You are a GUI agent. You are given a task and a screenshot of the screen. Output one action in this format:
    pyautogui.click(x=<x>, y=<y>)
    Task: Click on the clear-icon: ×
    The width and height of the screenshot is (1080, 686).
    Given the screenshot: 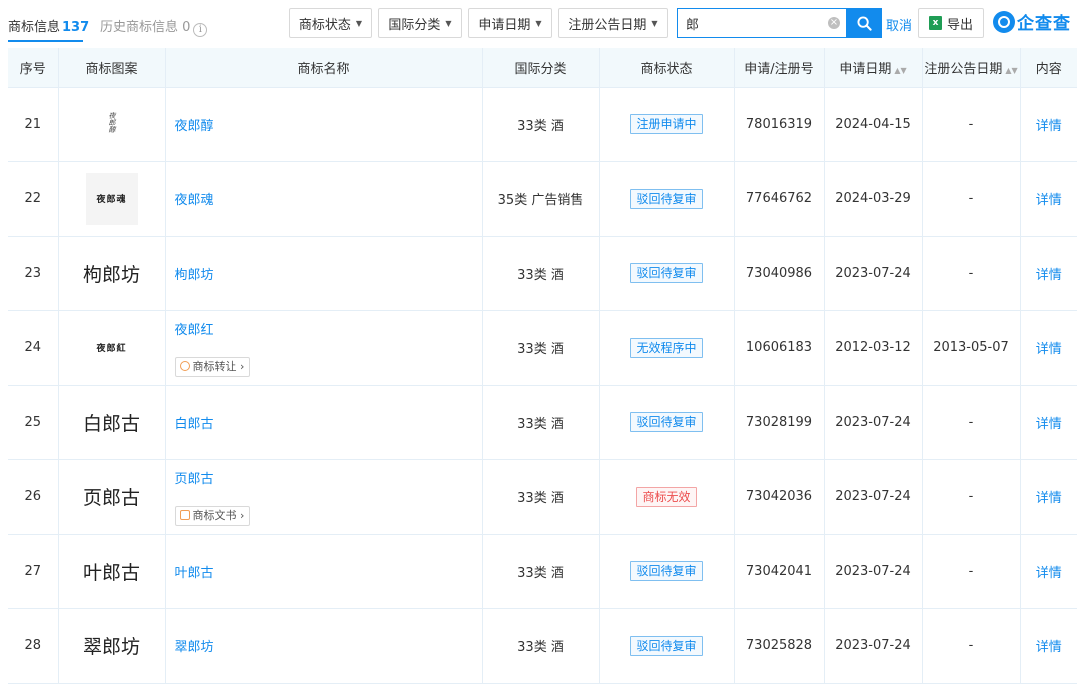 What is the action you would take?
    pyautogui.click(x=834, y=23)
    